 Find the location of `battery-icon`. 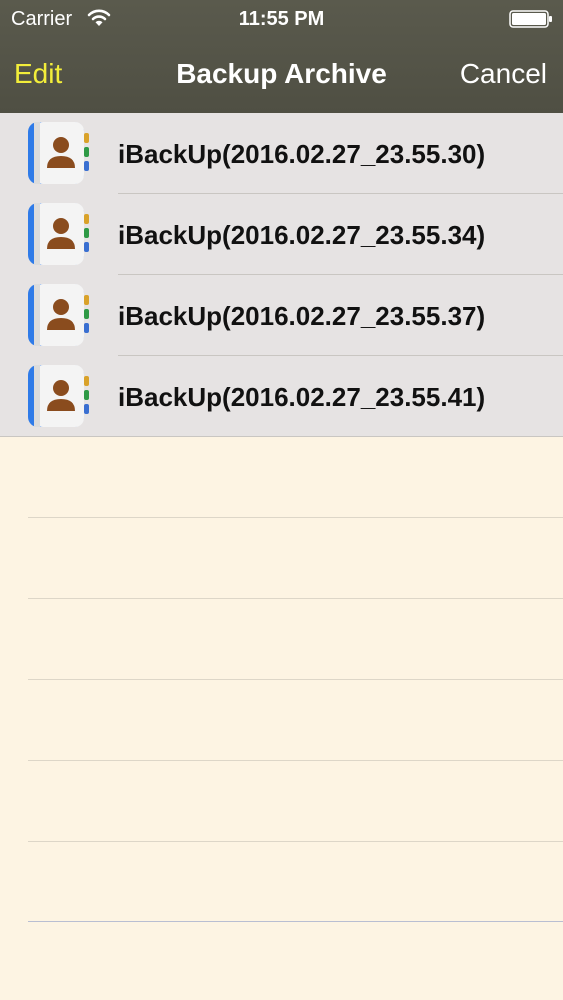

battery-icon is located at coordinates (530, 19).